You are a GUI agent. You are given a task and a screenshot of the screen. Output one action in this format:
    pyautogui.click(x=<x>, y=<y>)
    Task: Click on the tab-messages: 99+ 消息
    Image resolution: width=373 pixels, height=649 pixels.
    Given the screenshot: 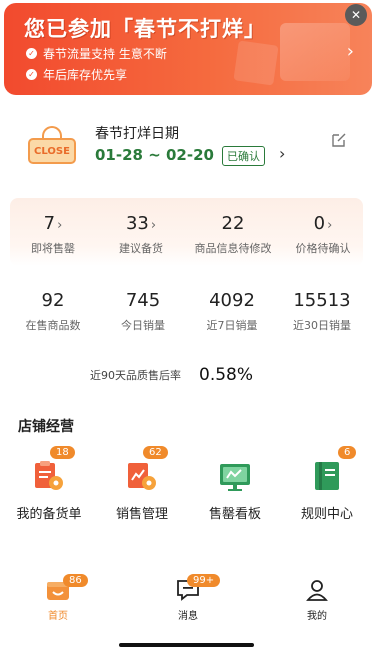 What is the action you would take?
    pyautogui.click(x=189, y=598)
    